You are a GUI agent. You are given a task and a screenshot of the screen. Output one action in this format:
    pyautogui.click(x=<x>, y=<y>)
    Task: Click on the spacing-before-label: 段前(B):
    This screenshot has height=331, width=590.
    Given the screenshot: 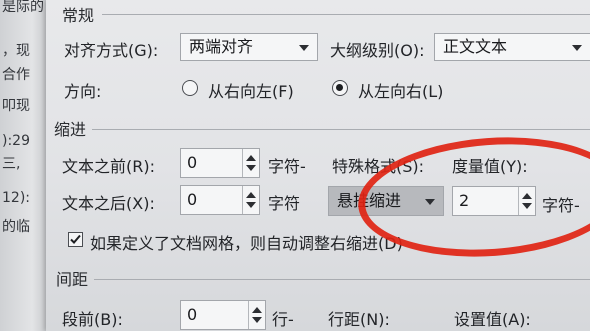 What is the action you would take?
    pyautogui.click(x=92, y=319)
    